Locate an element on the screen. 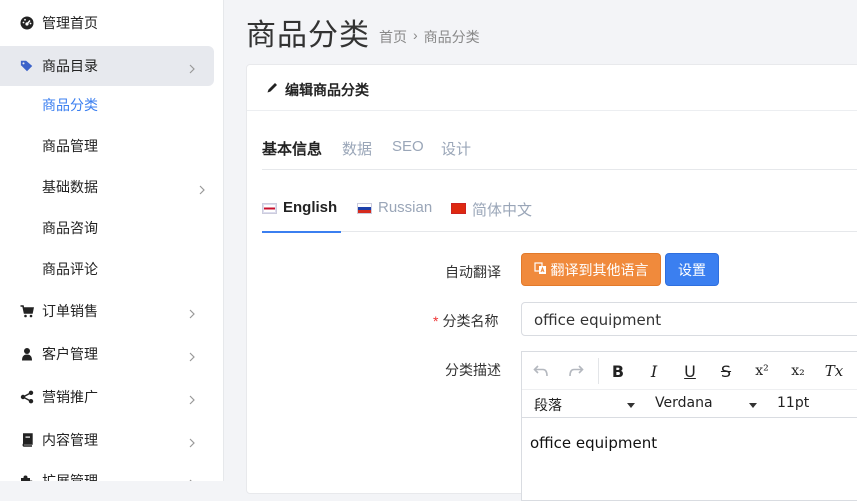  tab-design: 设计 is located at coordinates (456, 153).